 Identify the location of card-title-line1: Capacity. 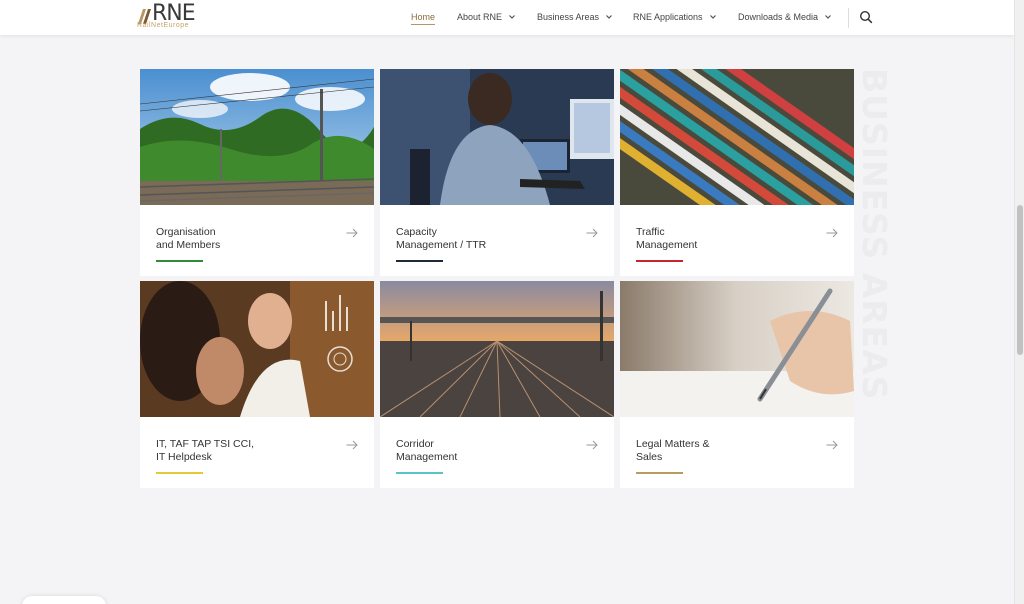
(416, 232).